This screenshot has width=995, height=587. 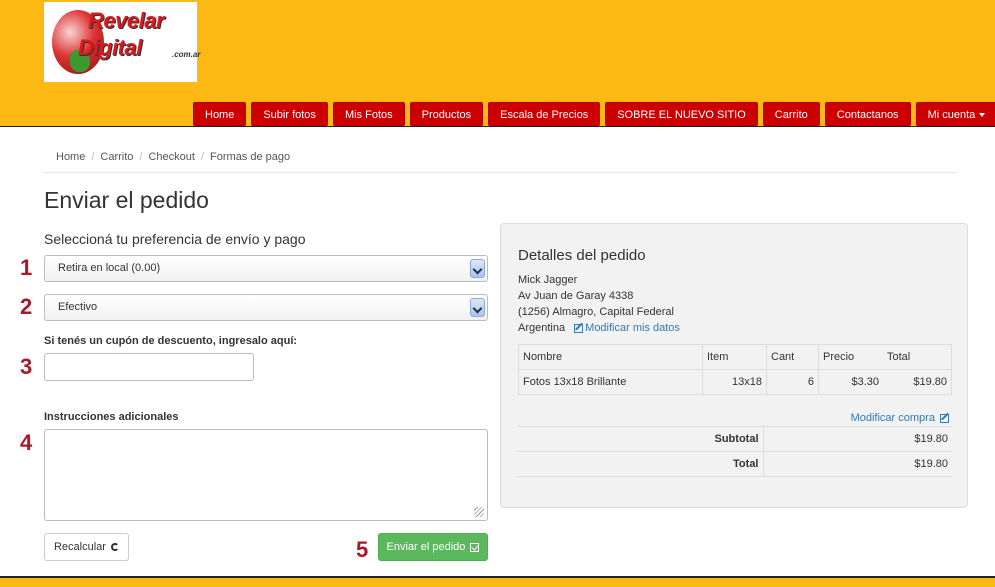 I want to click on nav-home: Home, so click(x=220, y=114).